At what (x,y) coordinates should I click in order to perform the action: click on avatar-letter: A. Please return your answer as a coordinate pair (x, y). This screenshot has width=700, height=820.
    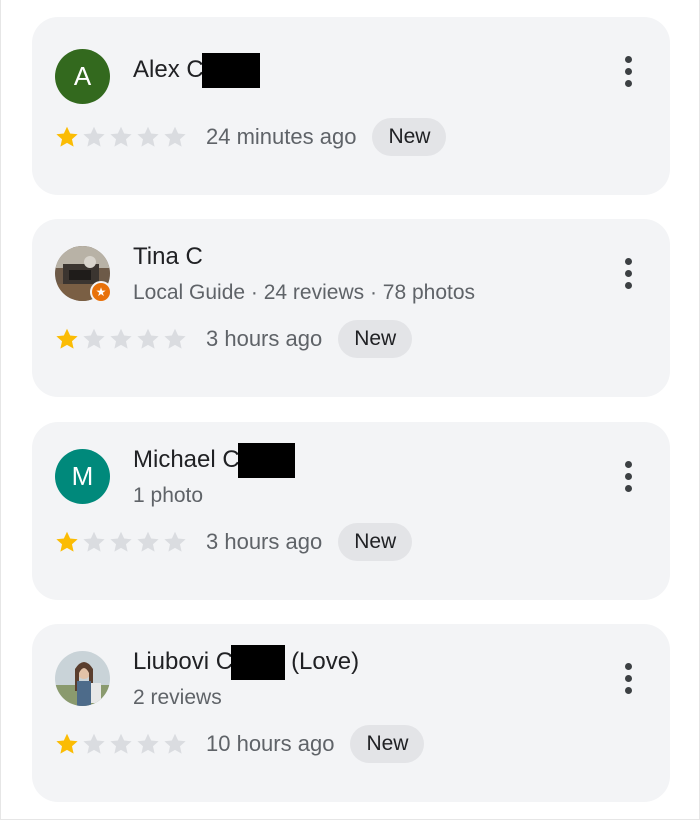
    Looking at the image, I should click on (82, 76).